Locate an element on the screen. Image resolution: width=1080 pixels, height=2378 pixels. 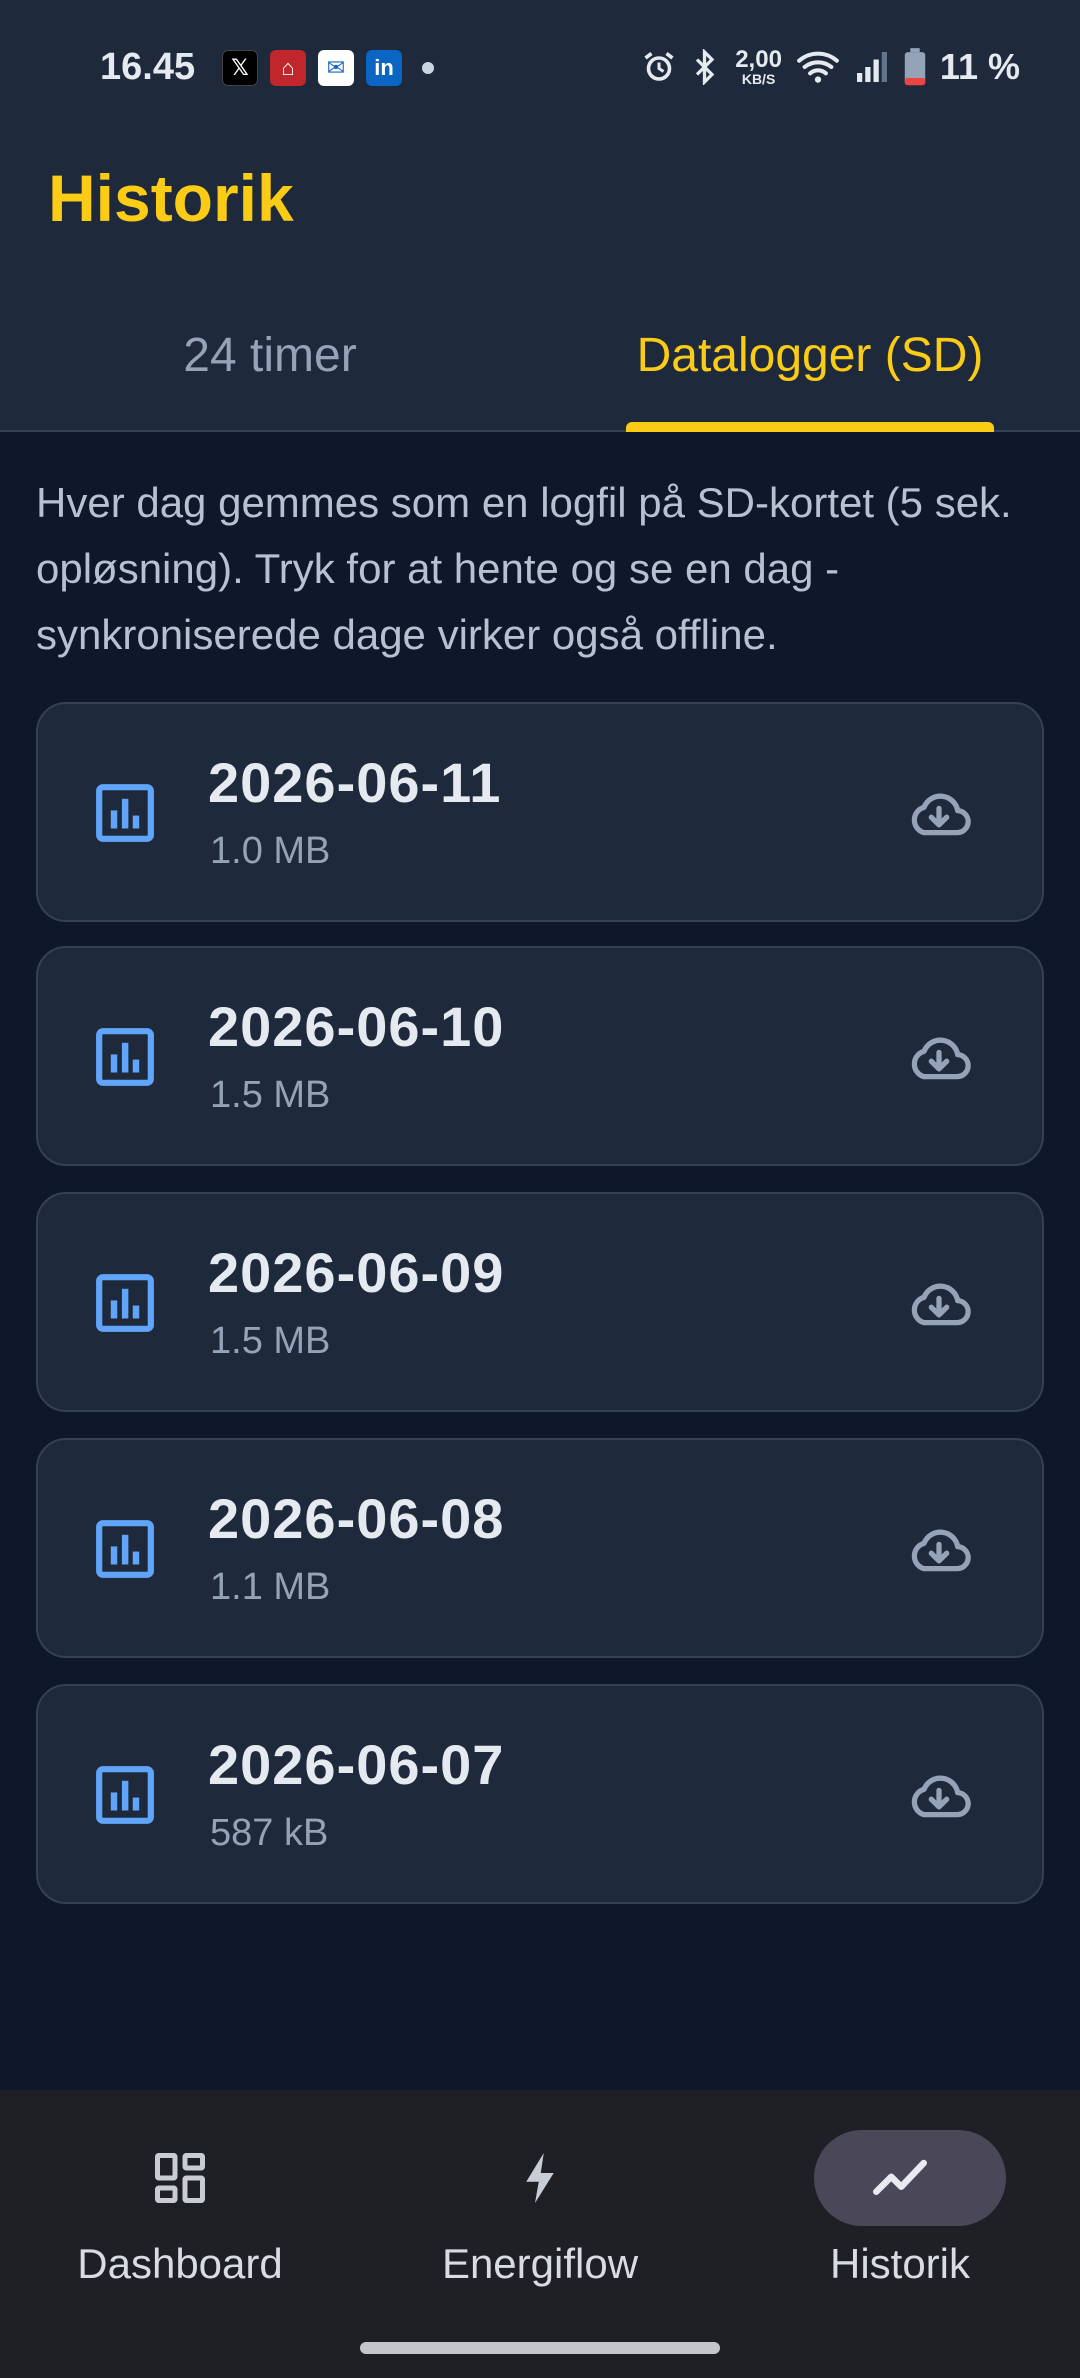
log-date: 2026-06-11 is located at coordinates (355, 782).